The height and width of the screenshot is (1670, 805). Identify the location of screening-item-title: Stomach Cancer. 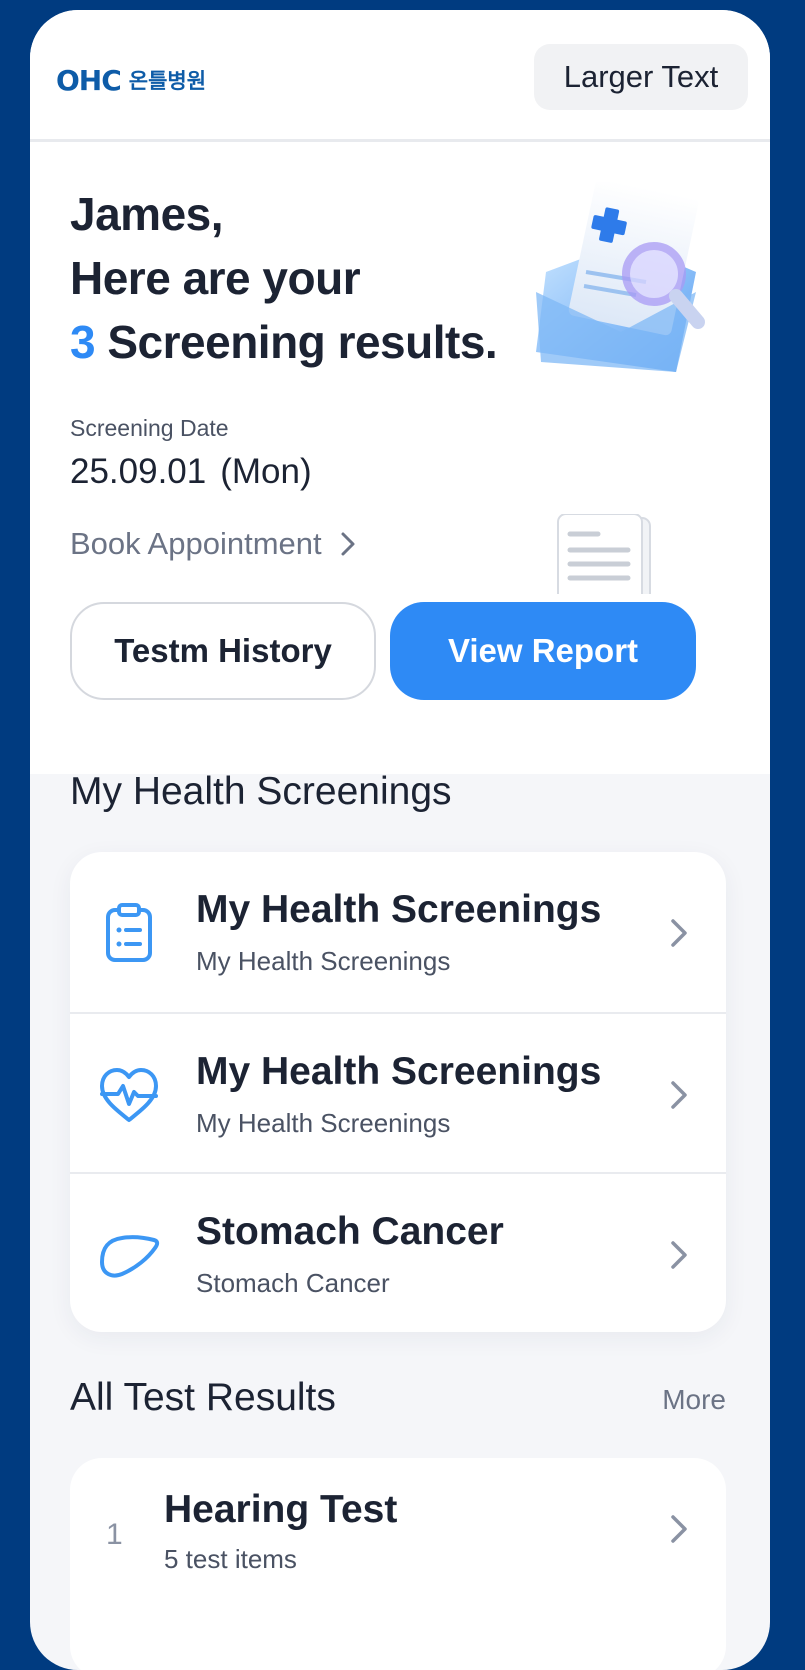
(350, 1231).